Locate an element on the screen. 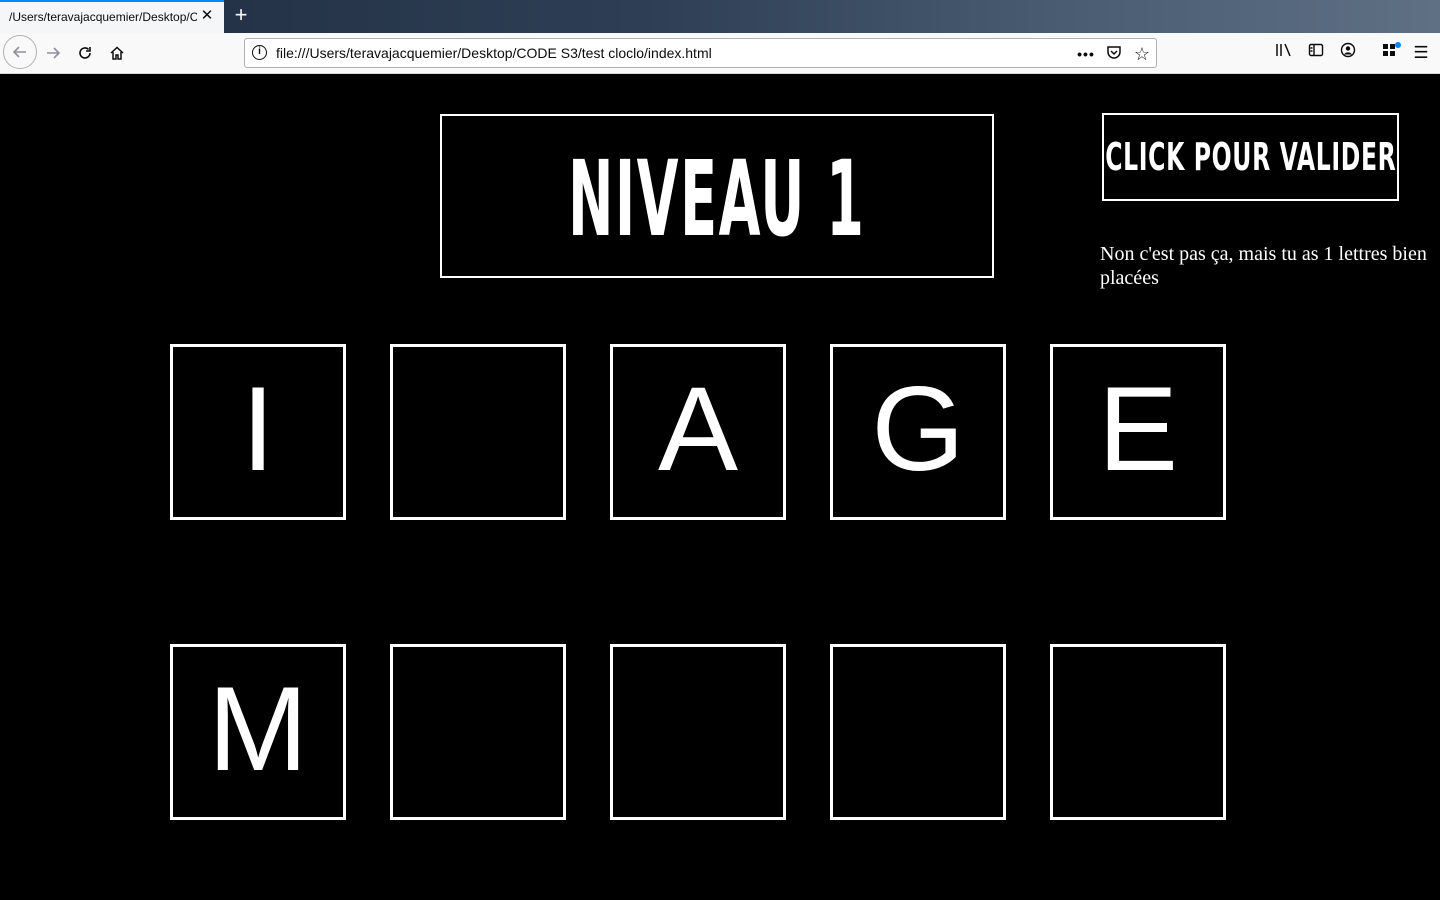  forward-button is located at coordinates (53, 53).